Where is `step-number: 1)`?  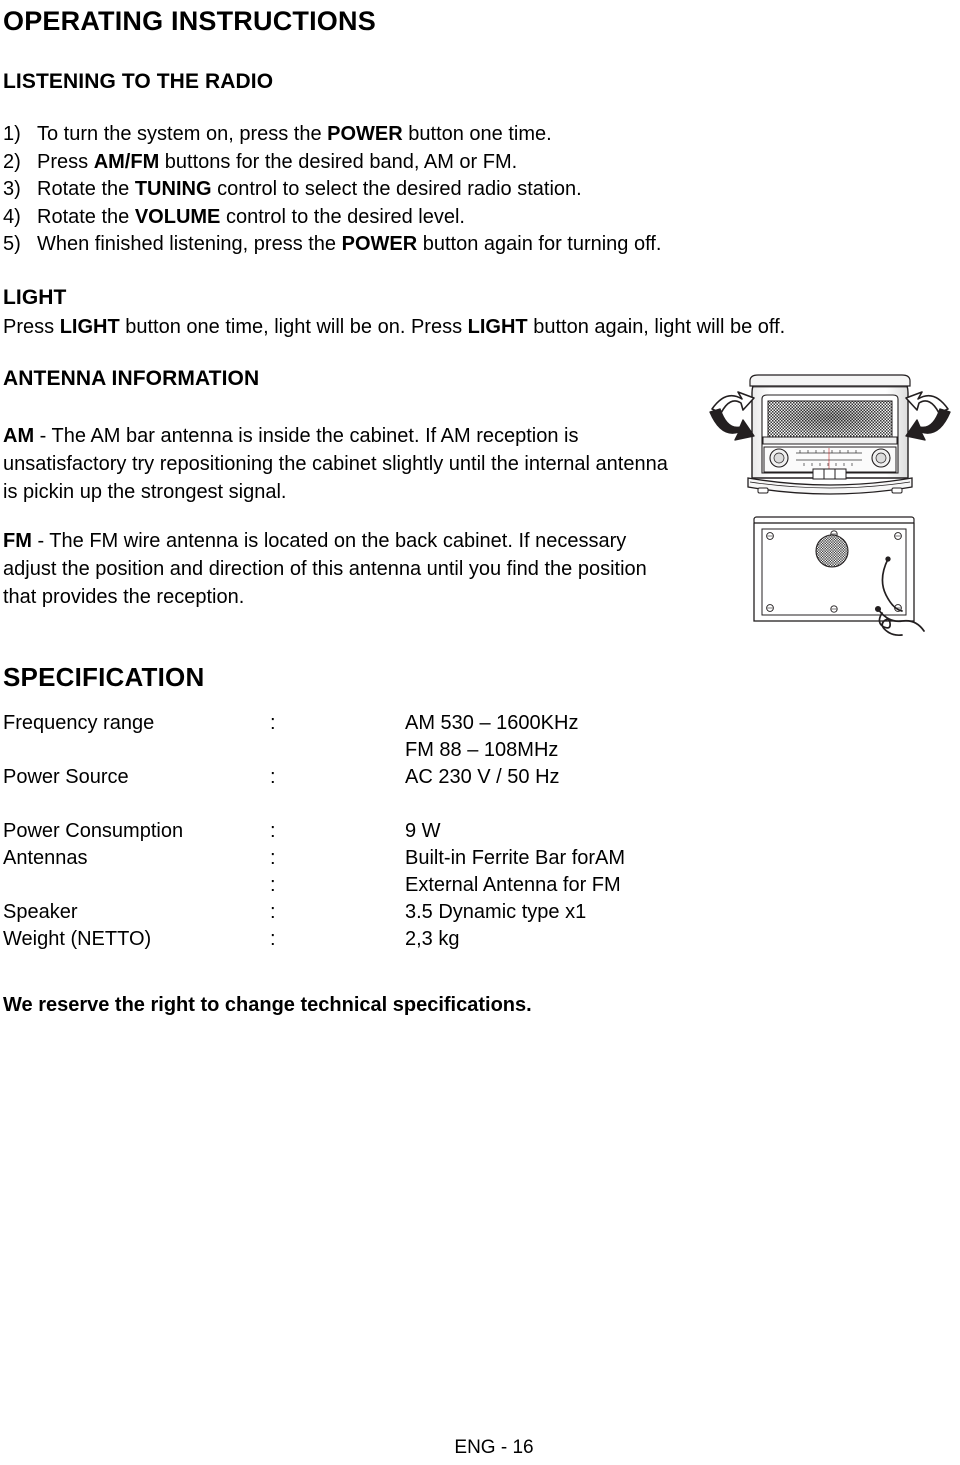 step-number: 1) is located at coordinates (12, 134).